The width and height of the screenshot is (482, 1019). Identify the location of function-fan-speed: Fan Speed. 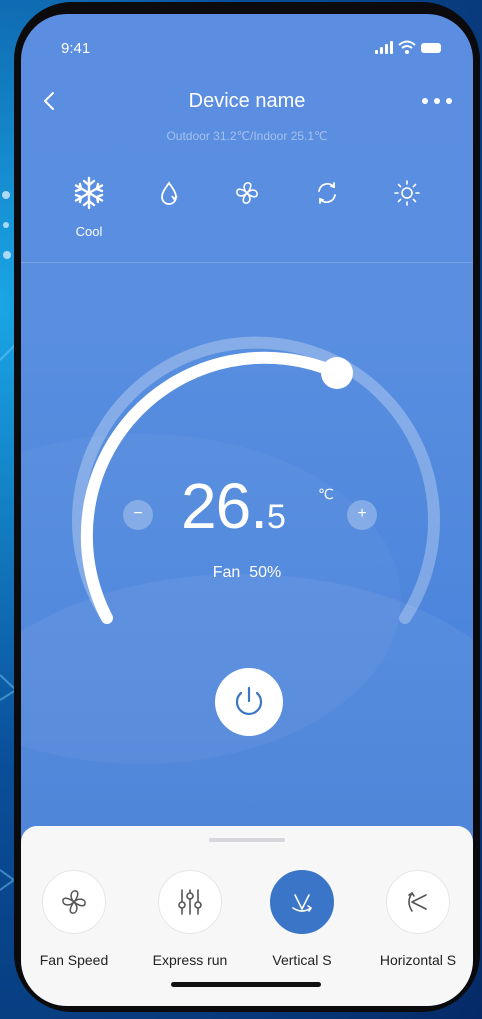
(75, 919).